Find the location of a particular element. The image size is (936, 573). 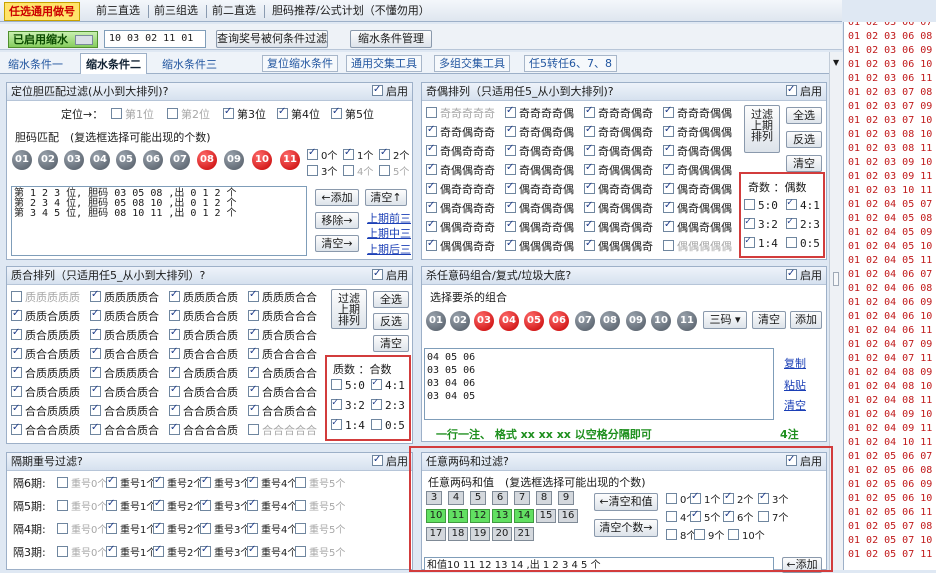

clear-right-button: 清空→ is located at coordinates (337, 243).